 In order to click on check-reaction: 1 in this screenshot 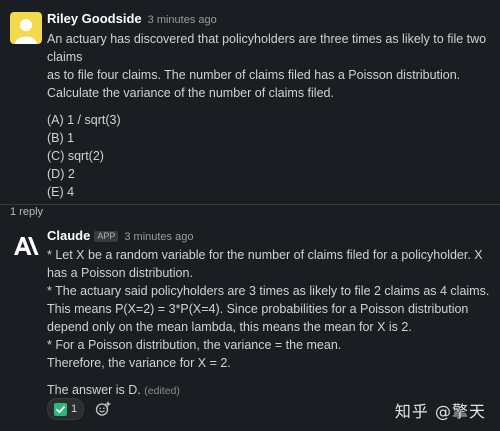, I will do `click(66, 409)`.